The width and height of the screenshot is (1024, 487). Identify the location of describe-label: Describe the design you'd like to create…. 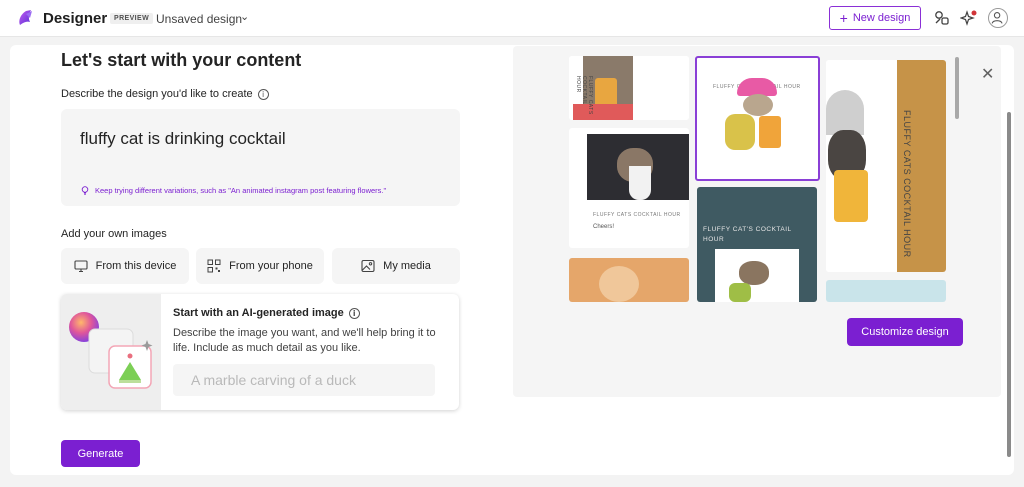
(165, 94).